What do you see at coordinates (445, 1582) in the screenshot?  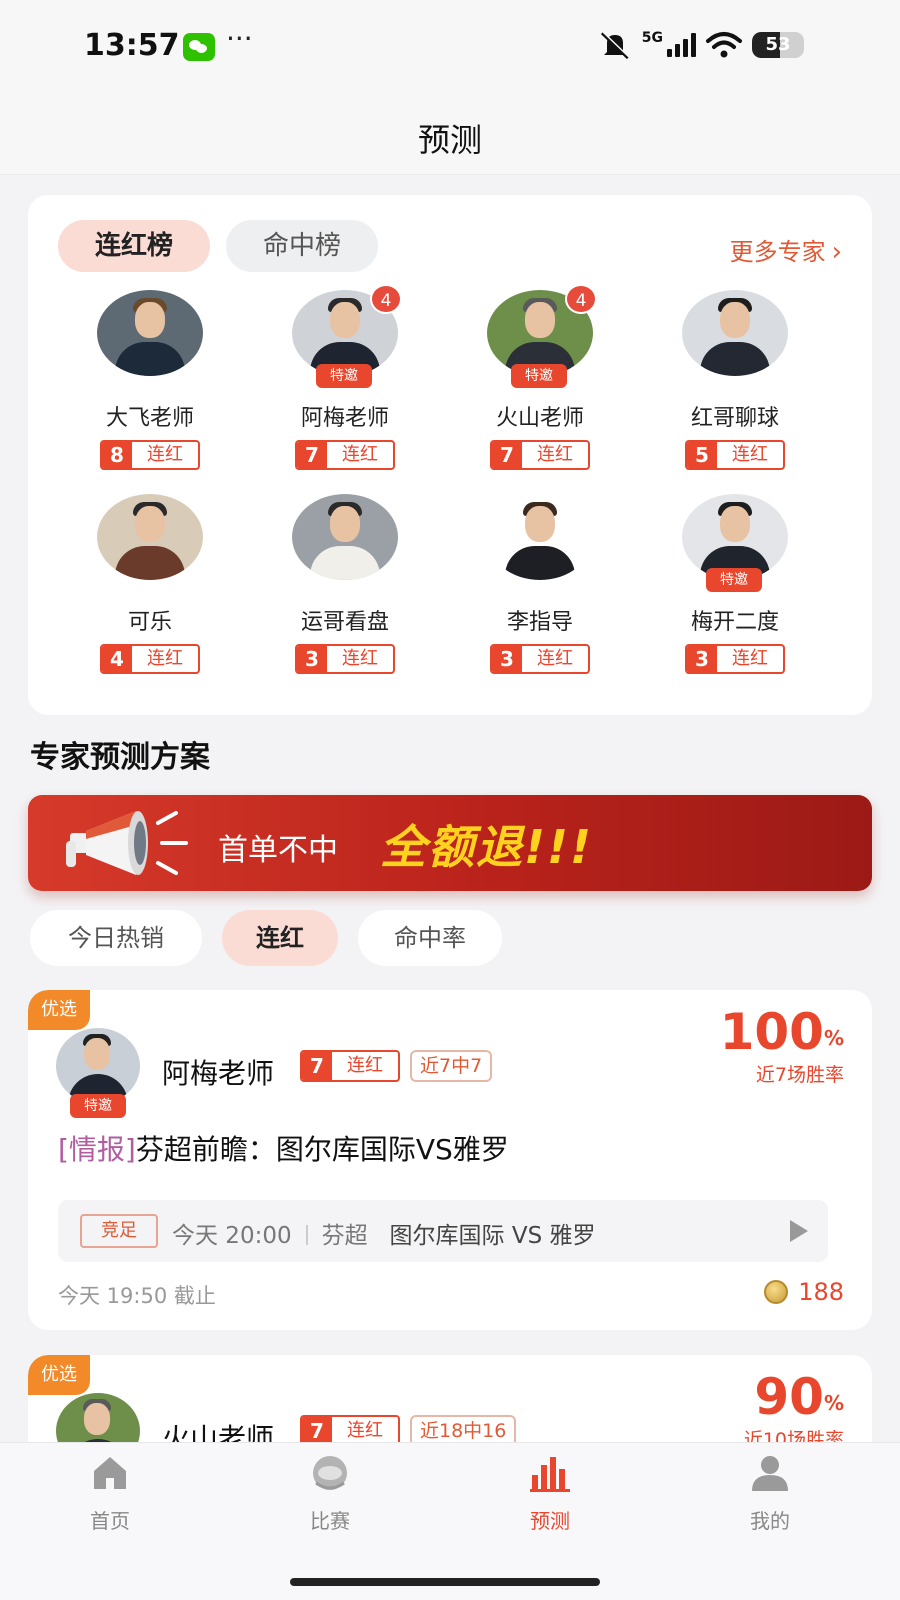 I see `home-indicator` at bounding box center [445, 1582].